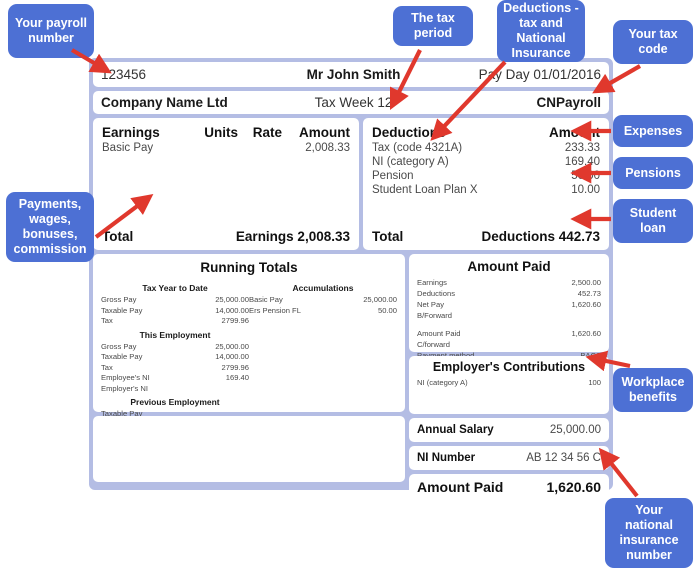 This screenshot has width=700, height=574. Describe the element at coordinates (275, 310) in the screenshot. I see `running-total-label: Ers Pension FL` at that location.